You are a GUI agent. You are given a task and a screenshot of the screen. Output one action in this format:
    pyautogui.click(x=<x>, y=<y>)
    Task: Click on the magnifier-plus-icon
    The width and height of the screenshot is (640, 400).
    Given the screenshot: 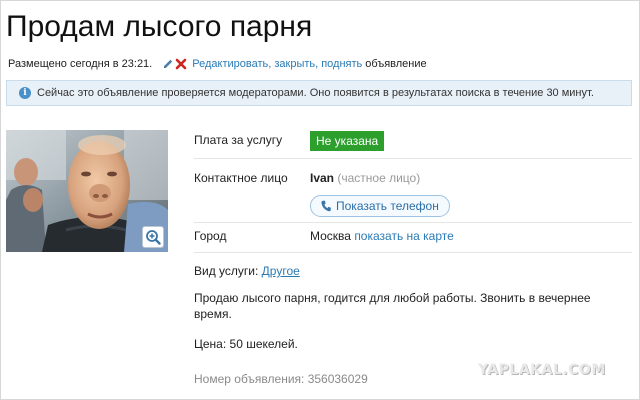 What is the action you would take?
    pyautogui.click(x=153, y=240)
    